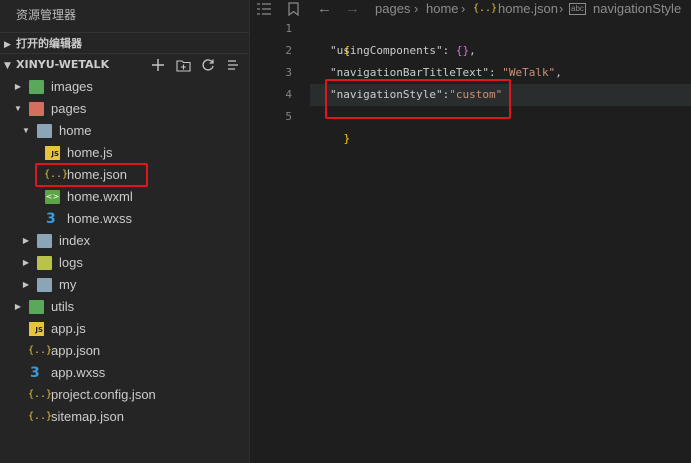  What do you see at coordinates (264, 10) in the screenshot?
I see `list-icon` at bounding box center [264, 10].